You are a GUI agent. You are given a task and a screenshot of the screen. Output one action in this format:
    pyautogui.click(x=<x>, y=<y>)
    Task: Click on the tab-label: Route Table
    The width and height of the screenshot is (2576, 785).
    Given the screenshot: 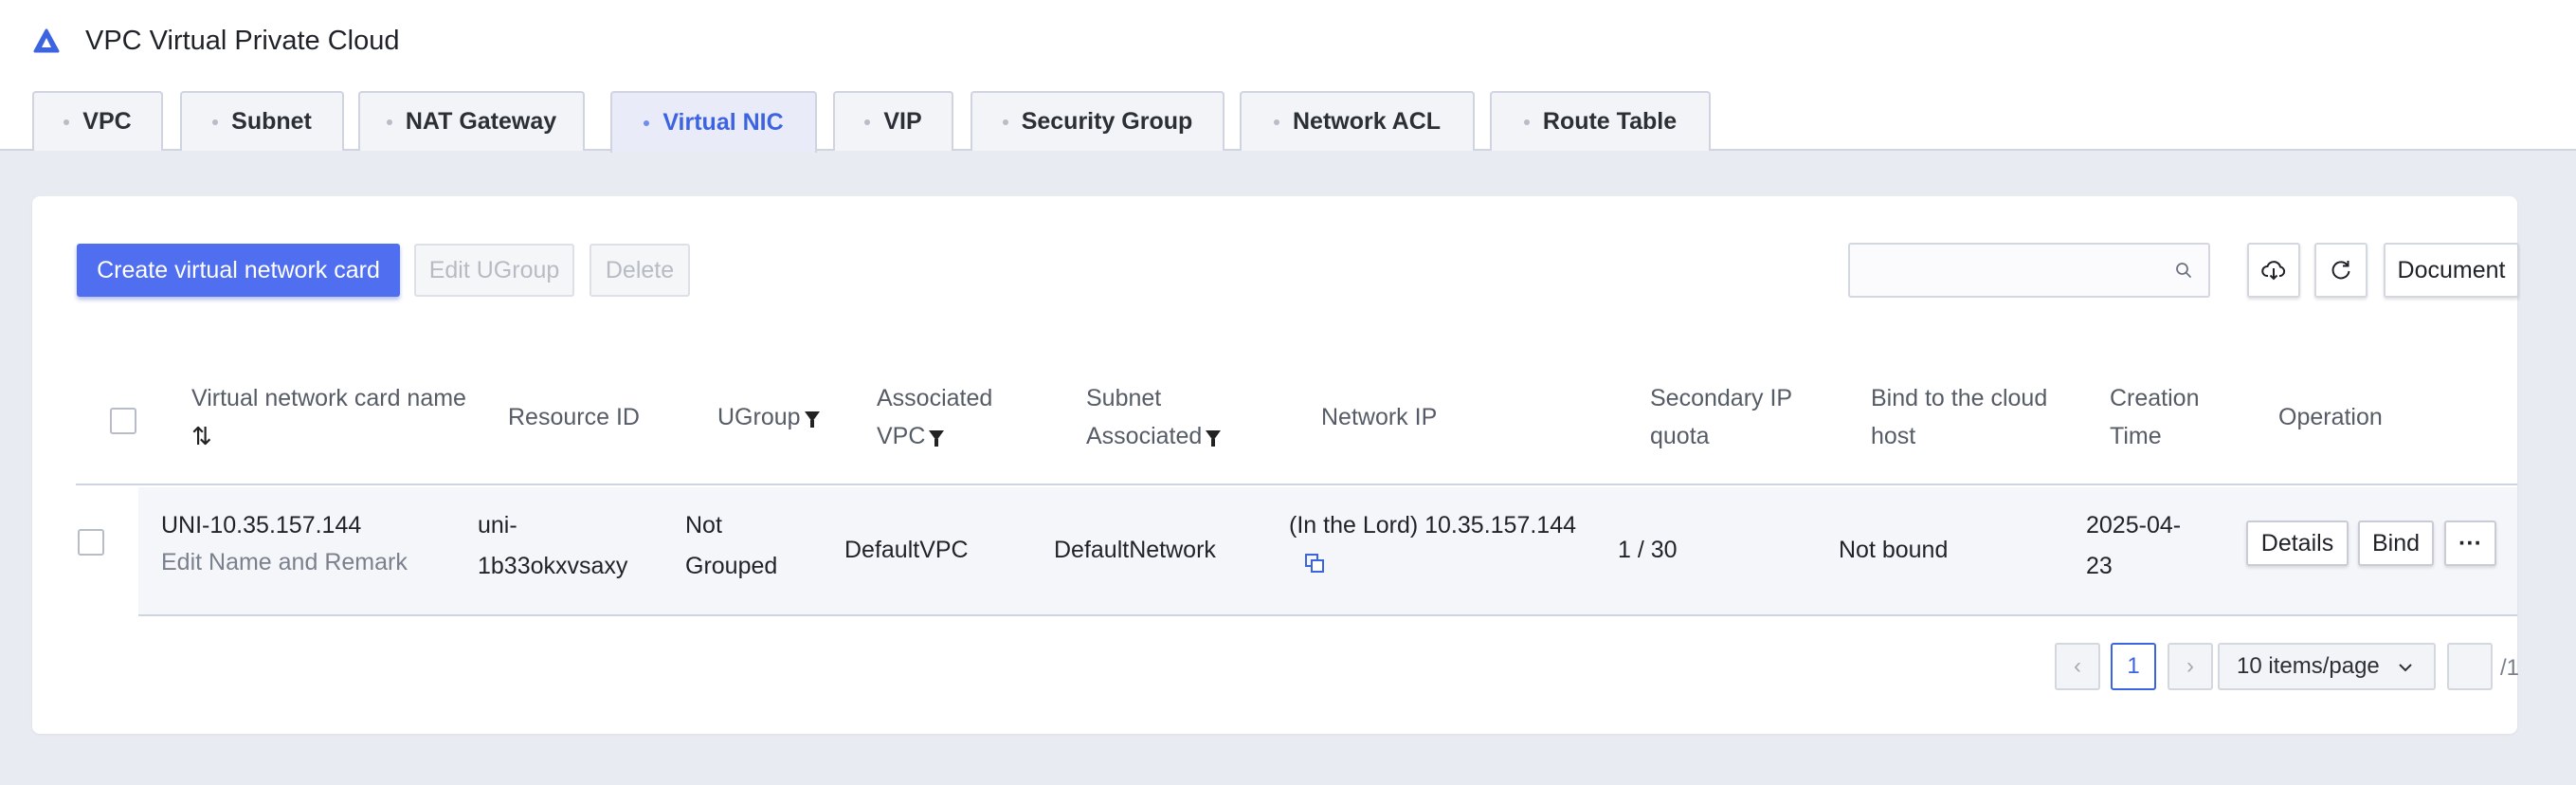 What is the action you would take?
    pyautogui.click(x=1610, y=121)
    